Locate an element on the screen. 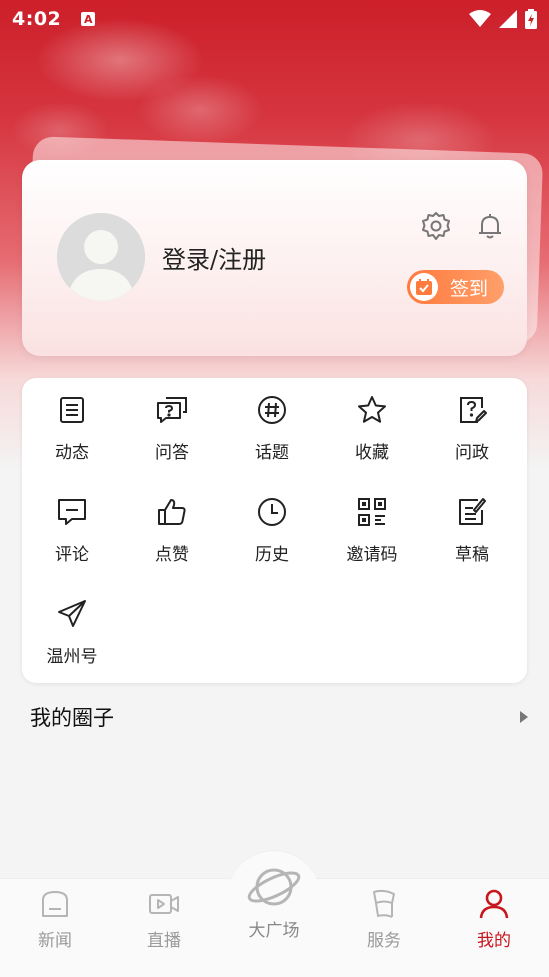 This screenshot has height=977, width=549. menu-item-inquiry: 问政 is located at coordinates (472, 423).